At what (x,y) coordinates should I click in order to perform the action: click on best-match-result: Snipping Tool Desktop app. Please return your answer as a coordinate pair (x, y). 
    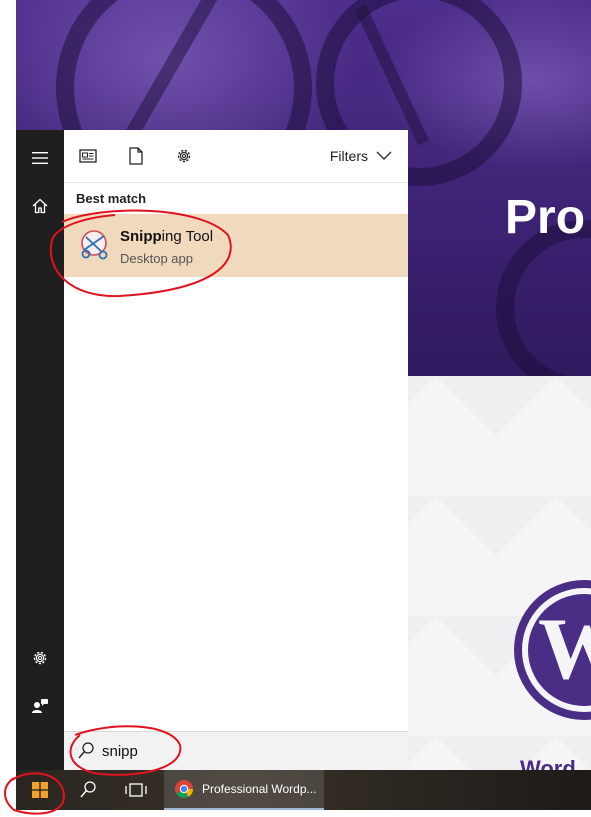
    Looking at the image, I should click on (236, 245).